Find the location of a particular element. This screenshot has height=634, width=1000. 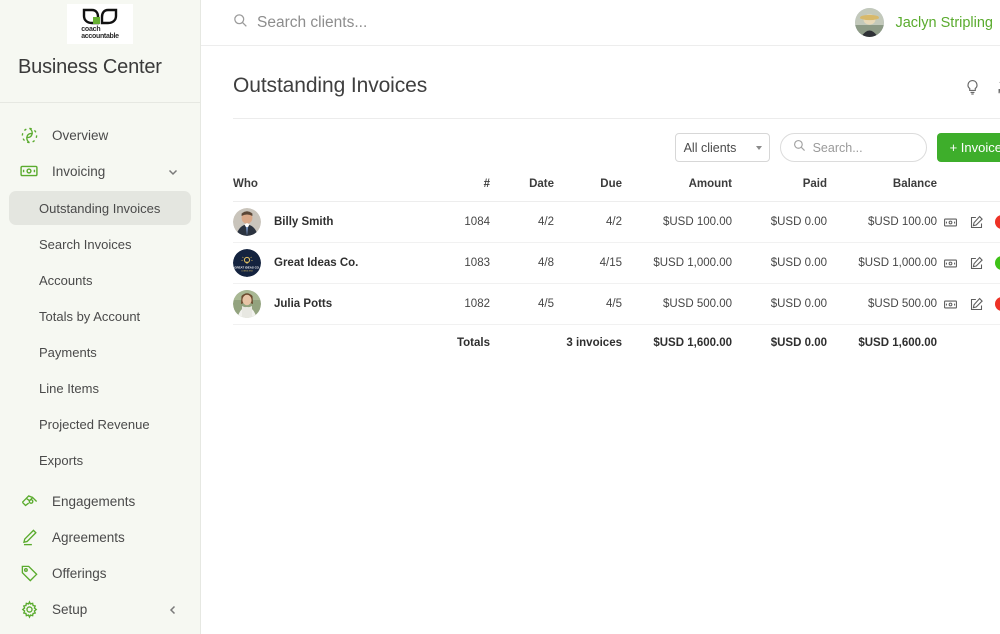

user-name: Jaclyn Stripling is located at coordinates (944, 22).